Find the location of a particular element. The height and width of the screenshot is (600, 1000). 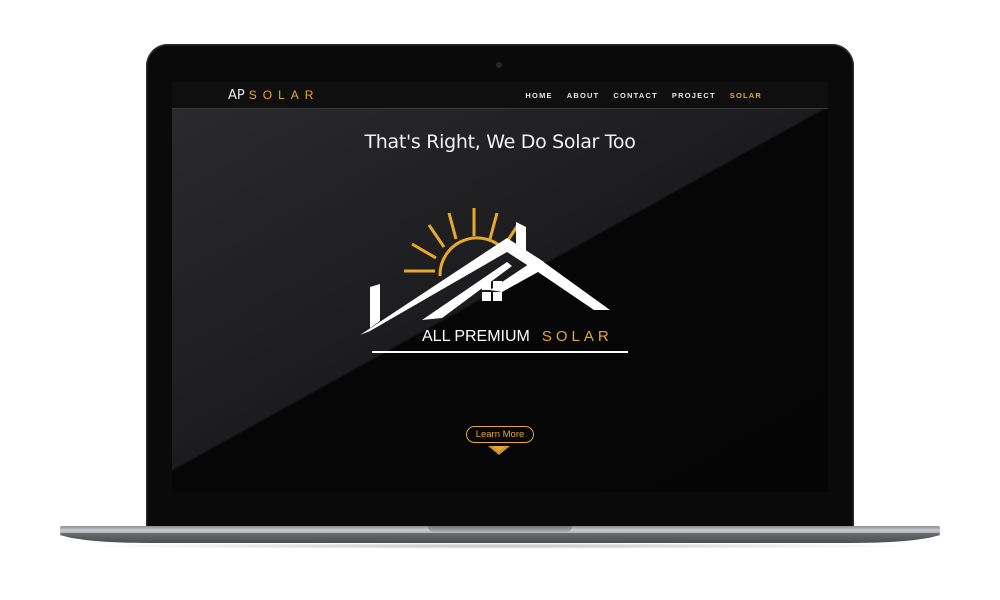

site-logo: AP SOLAR is located at coordinates (273, 95).